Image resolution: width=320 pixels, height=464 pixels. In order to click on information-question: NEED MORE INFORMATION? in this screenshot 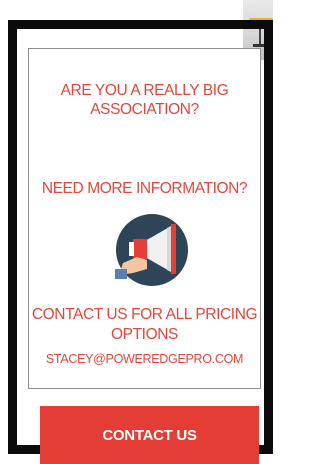, I will do `click(144, 188)`.